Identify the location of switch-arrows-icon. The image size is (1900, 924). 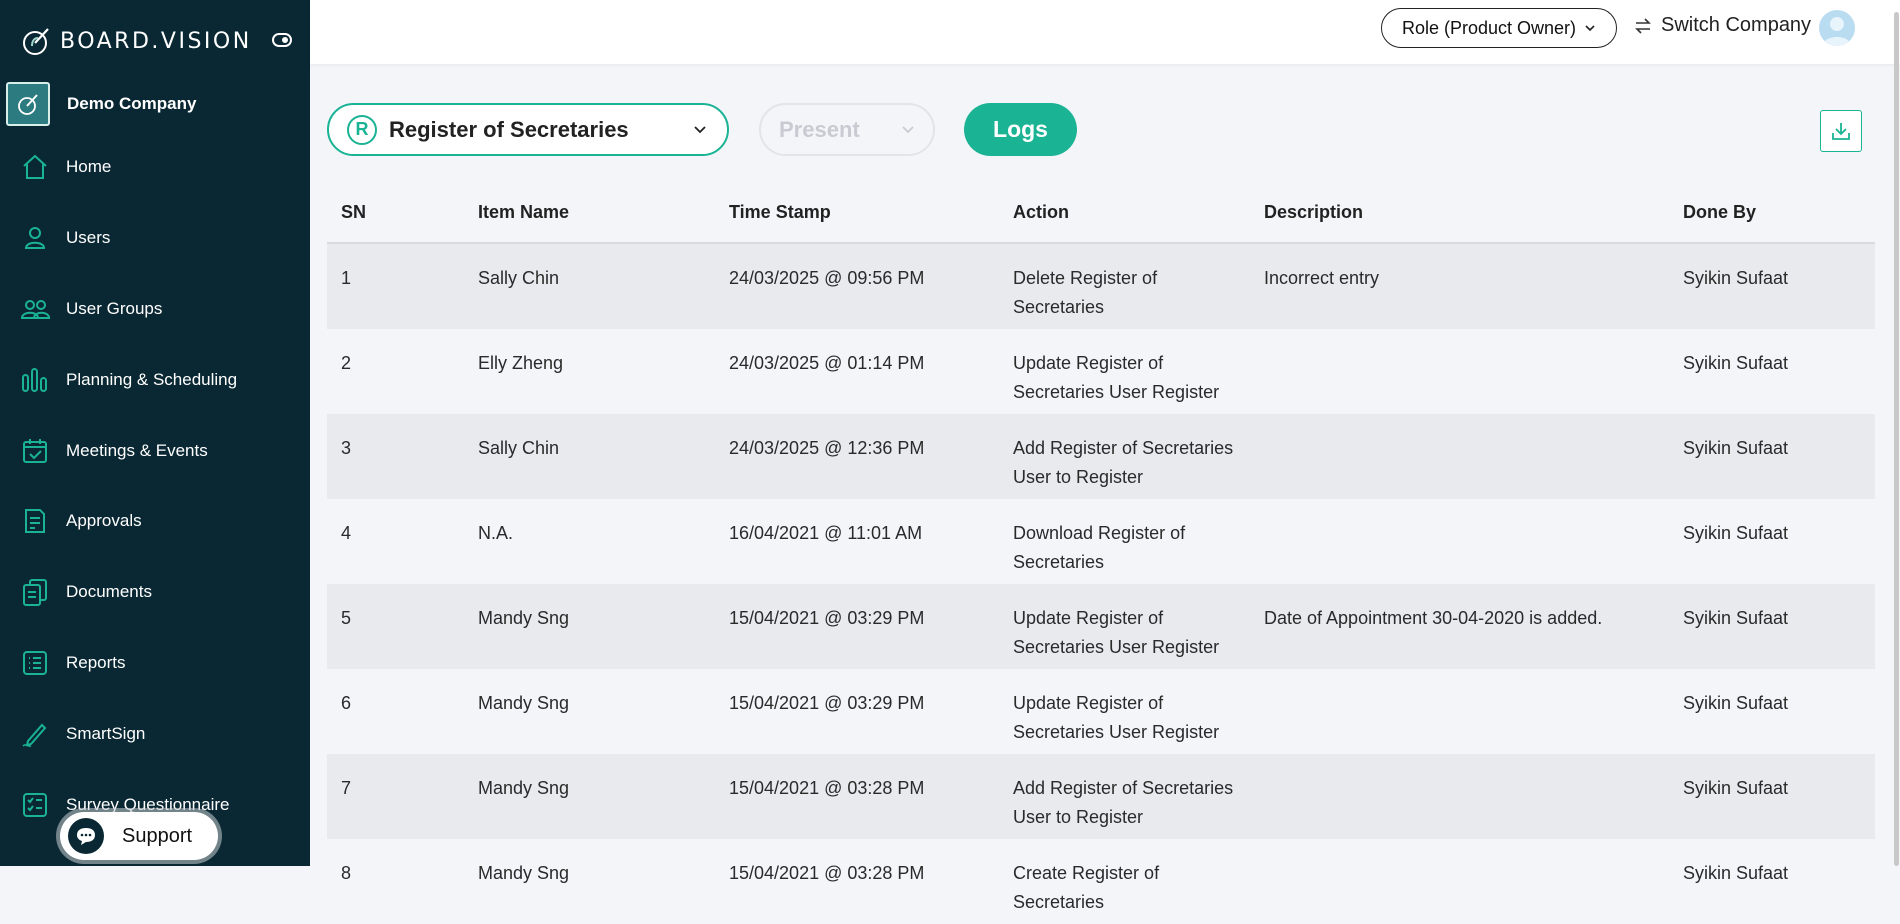
(1643, 25).